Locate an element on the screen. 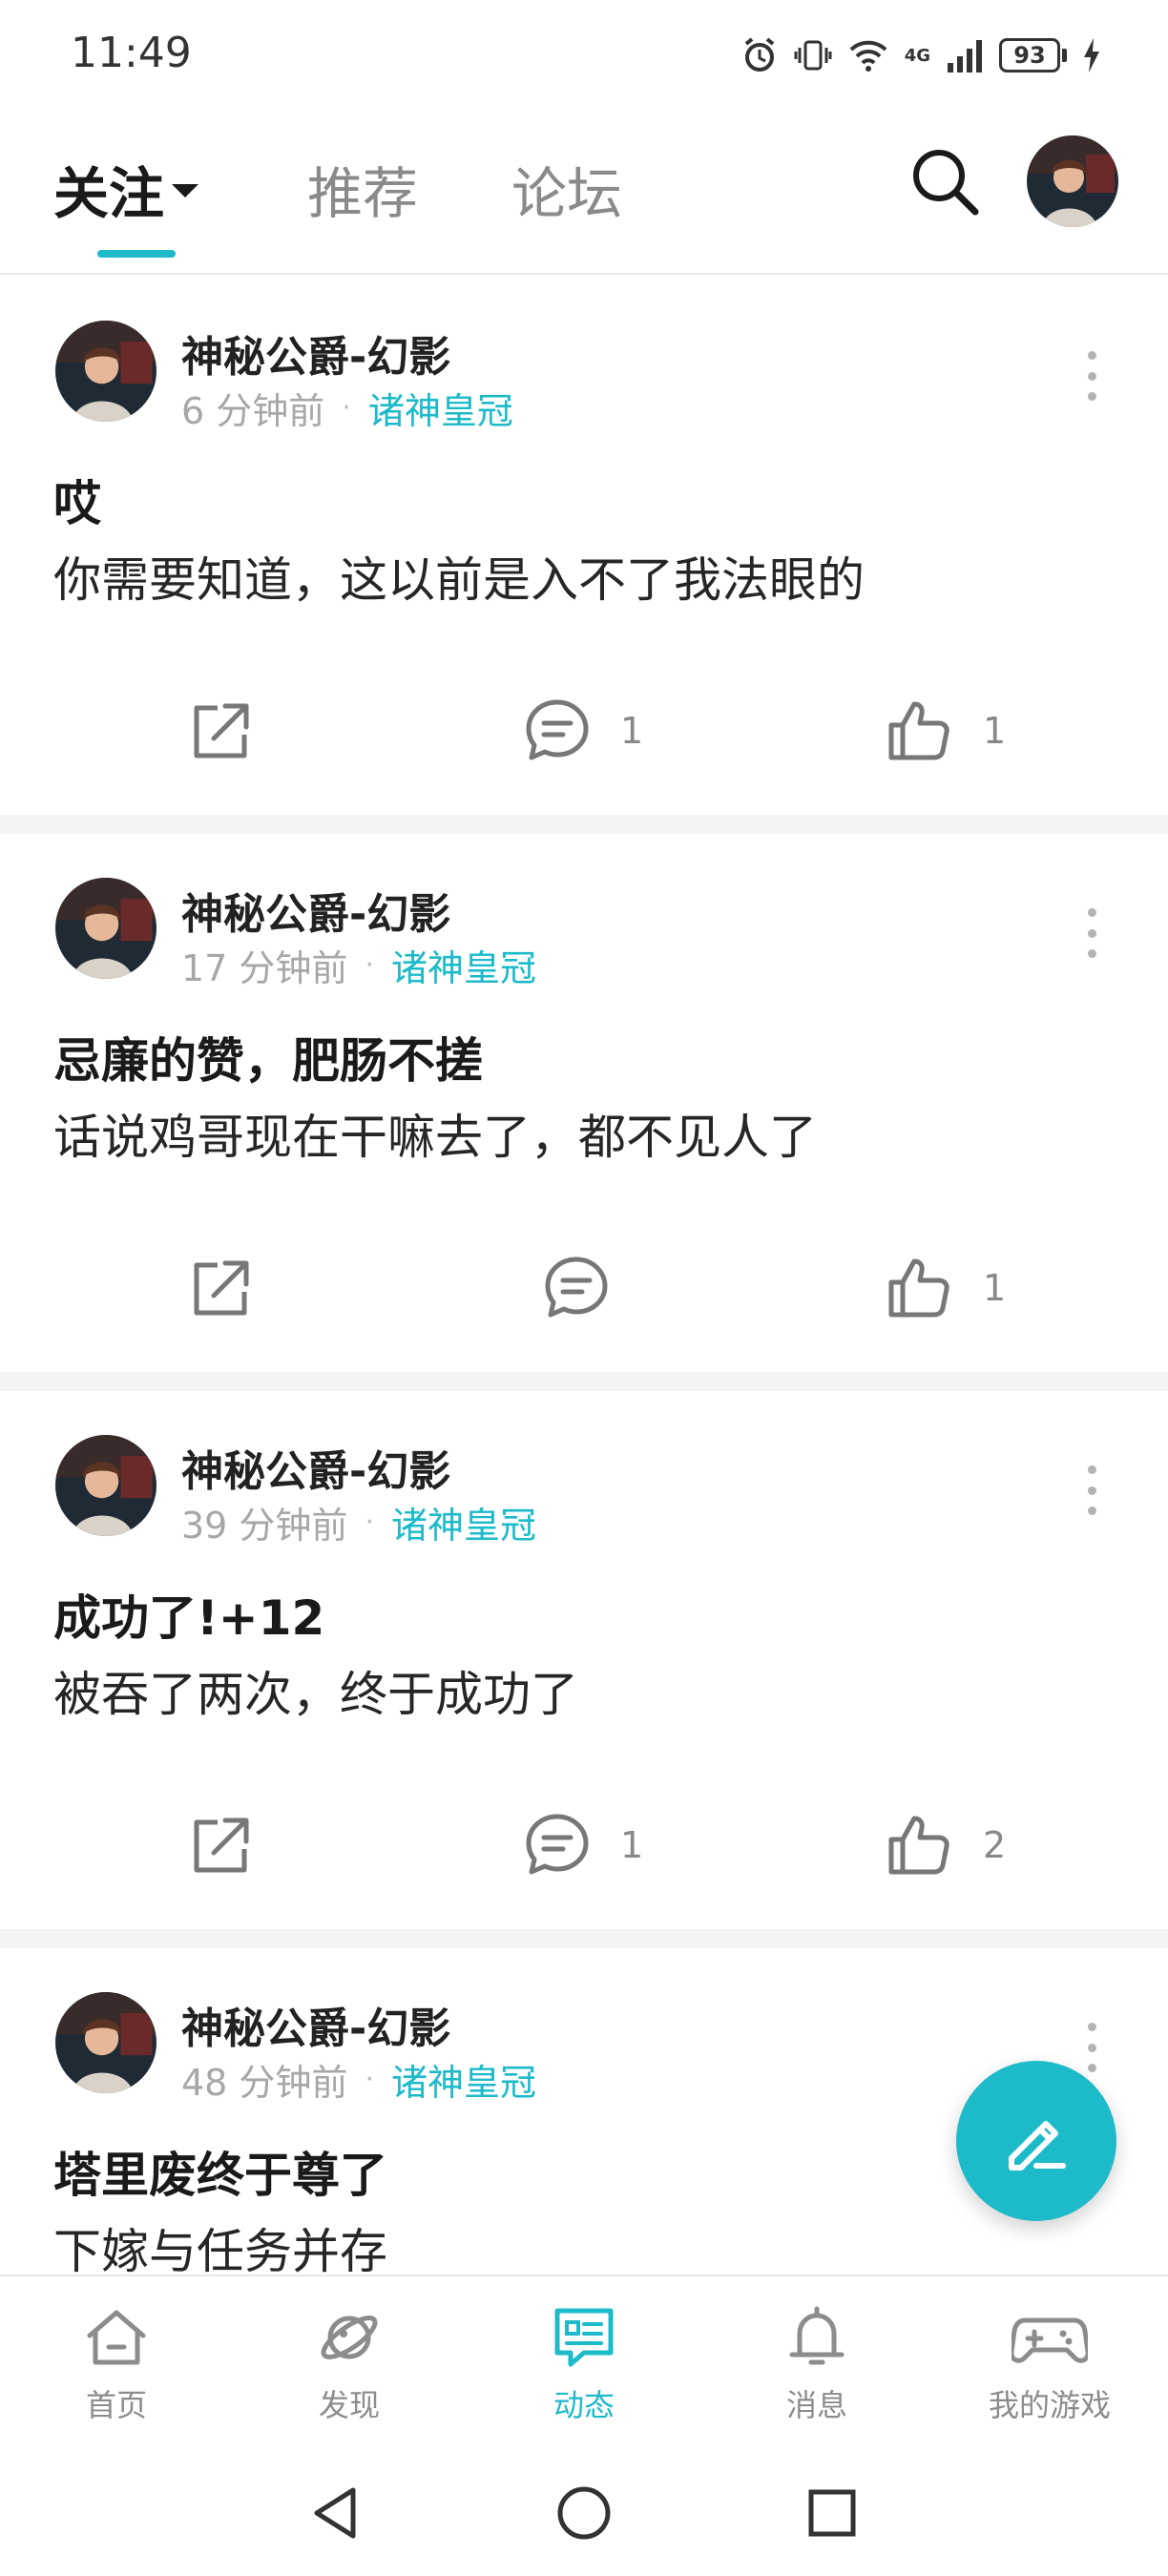 The height and width of the screenshot is (2576, 1168). post-body: 话说鸡哥现在干嘛去了，都不见人了 is located at coordinates (435, 1133).